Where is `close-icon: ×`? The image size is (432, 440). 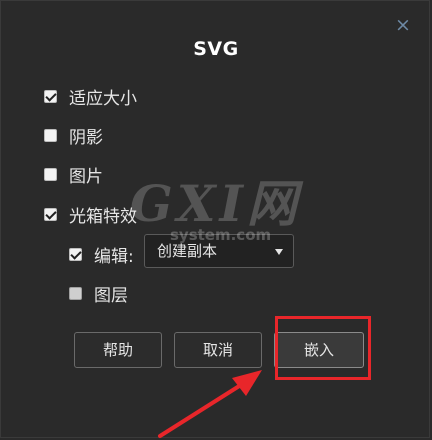 close-icon: × is located at coordinates (403, 25).